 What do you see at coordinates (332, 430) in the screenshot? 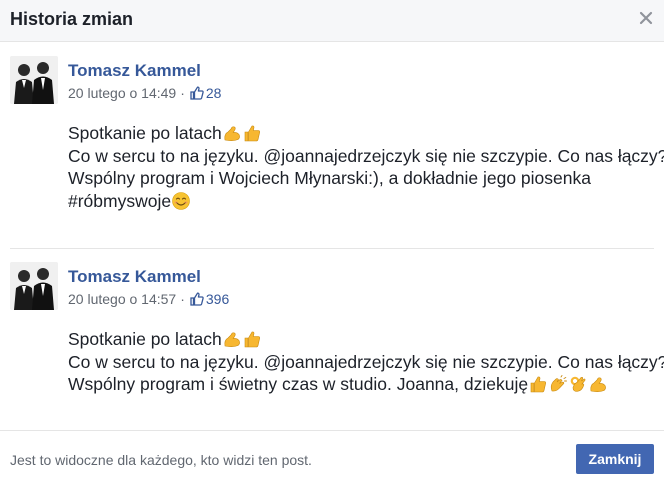
I see `footer-divider` at bounding box center [332, 430].